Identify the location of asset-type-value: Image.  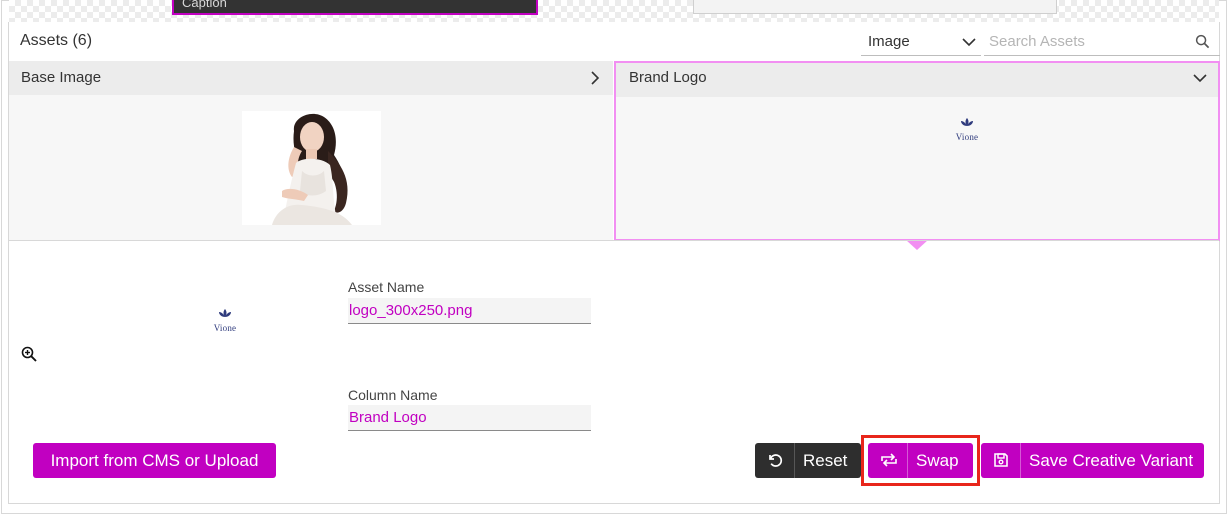
(889, 41).